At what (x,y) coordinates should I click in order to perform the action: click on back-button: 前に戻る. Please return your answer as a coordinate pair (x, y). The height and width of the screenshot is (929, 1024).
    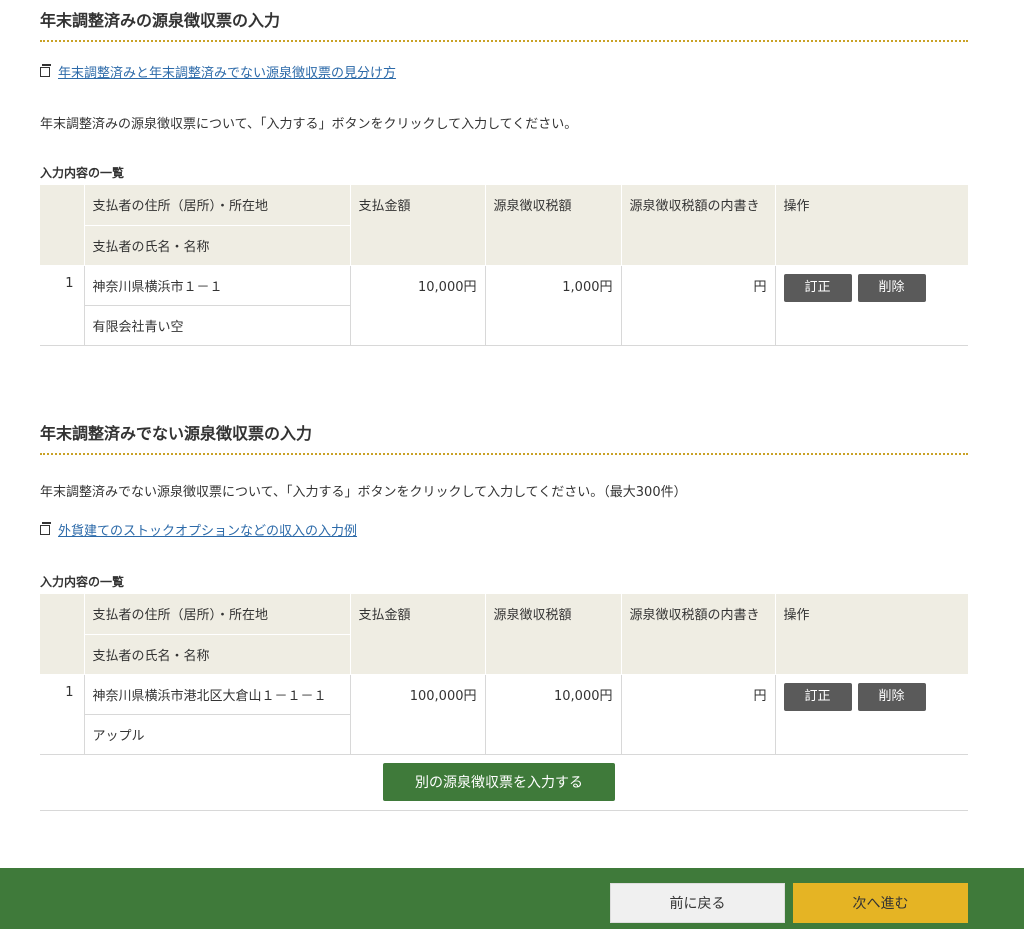
    Looking at the image, I should click on (697, 903).